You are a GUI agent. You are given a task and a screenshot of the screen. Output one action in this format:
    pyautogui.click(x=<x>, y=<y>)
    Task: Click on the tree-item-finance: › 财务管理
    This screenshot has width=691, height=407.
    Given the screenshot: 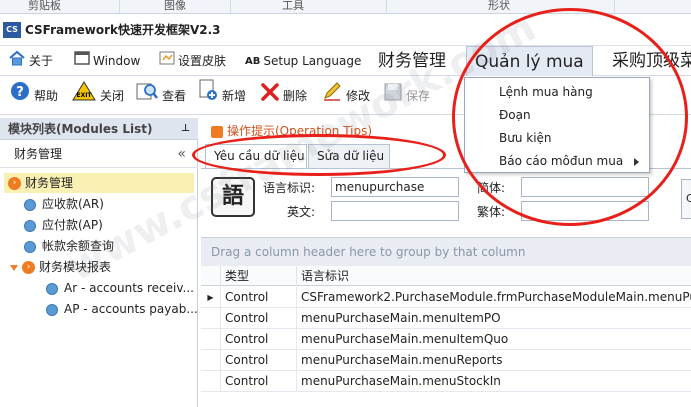 What is the action you would take?
    pyautogui.click(x=99, y=183)
    